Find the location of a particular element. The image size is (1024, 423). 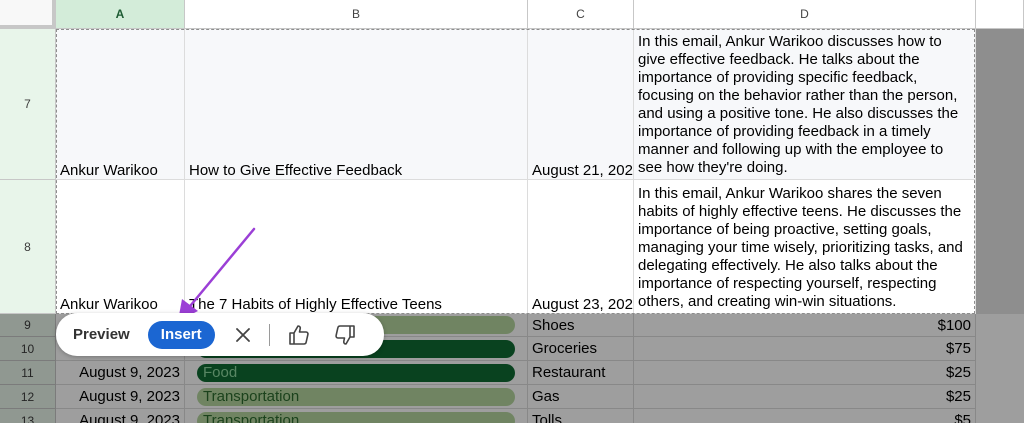

cell-c13: Tolls is located at coordinates (581, 416).